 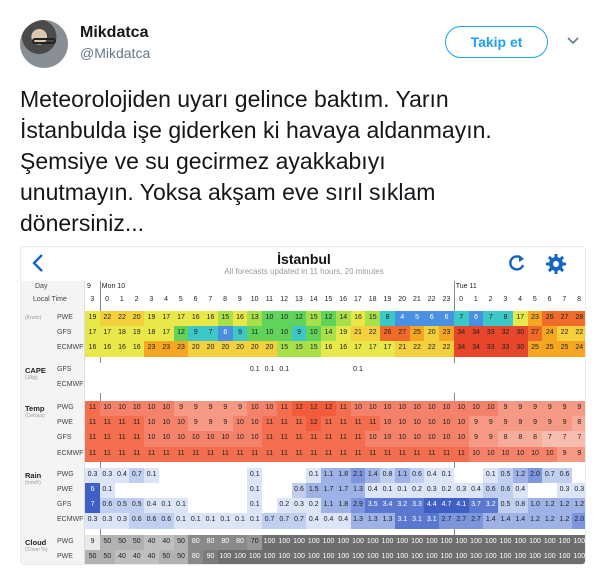 I want to click on forecast-cell: 2.7, so click(x=476, y=521).